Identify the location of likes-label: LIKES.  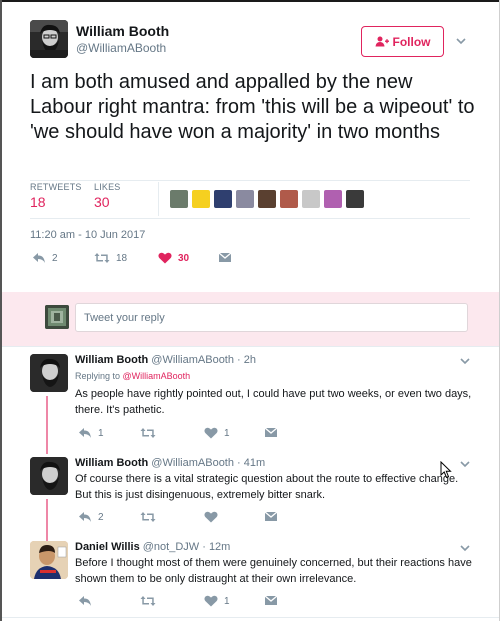
(107, 187).